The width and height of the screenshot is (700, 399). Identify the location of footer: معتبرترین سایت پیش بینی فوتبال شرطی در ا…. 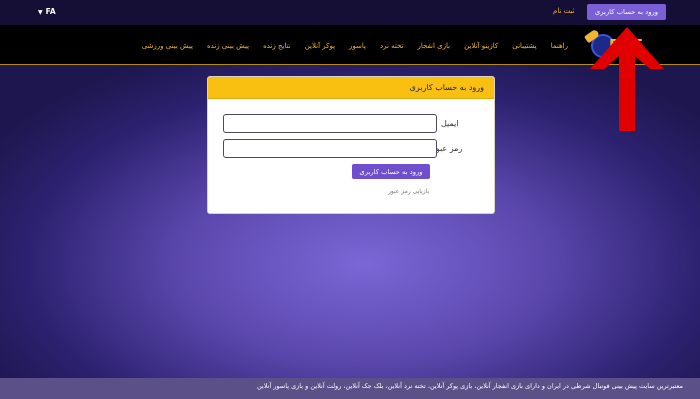
(350, 388).